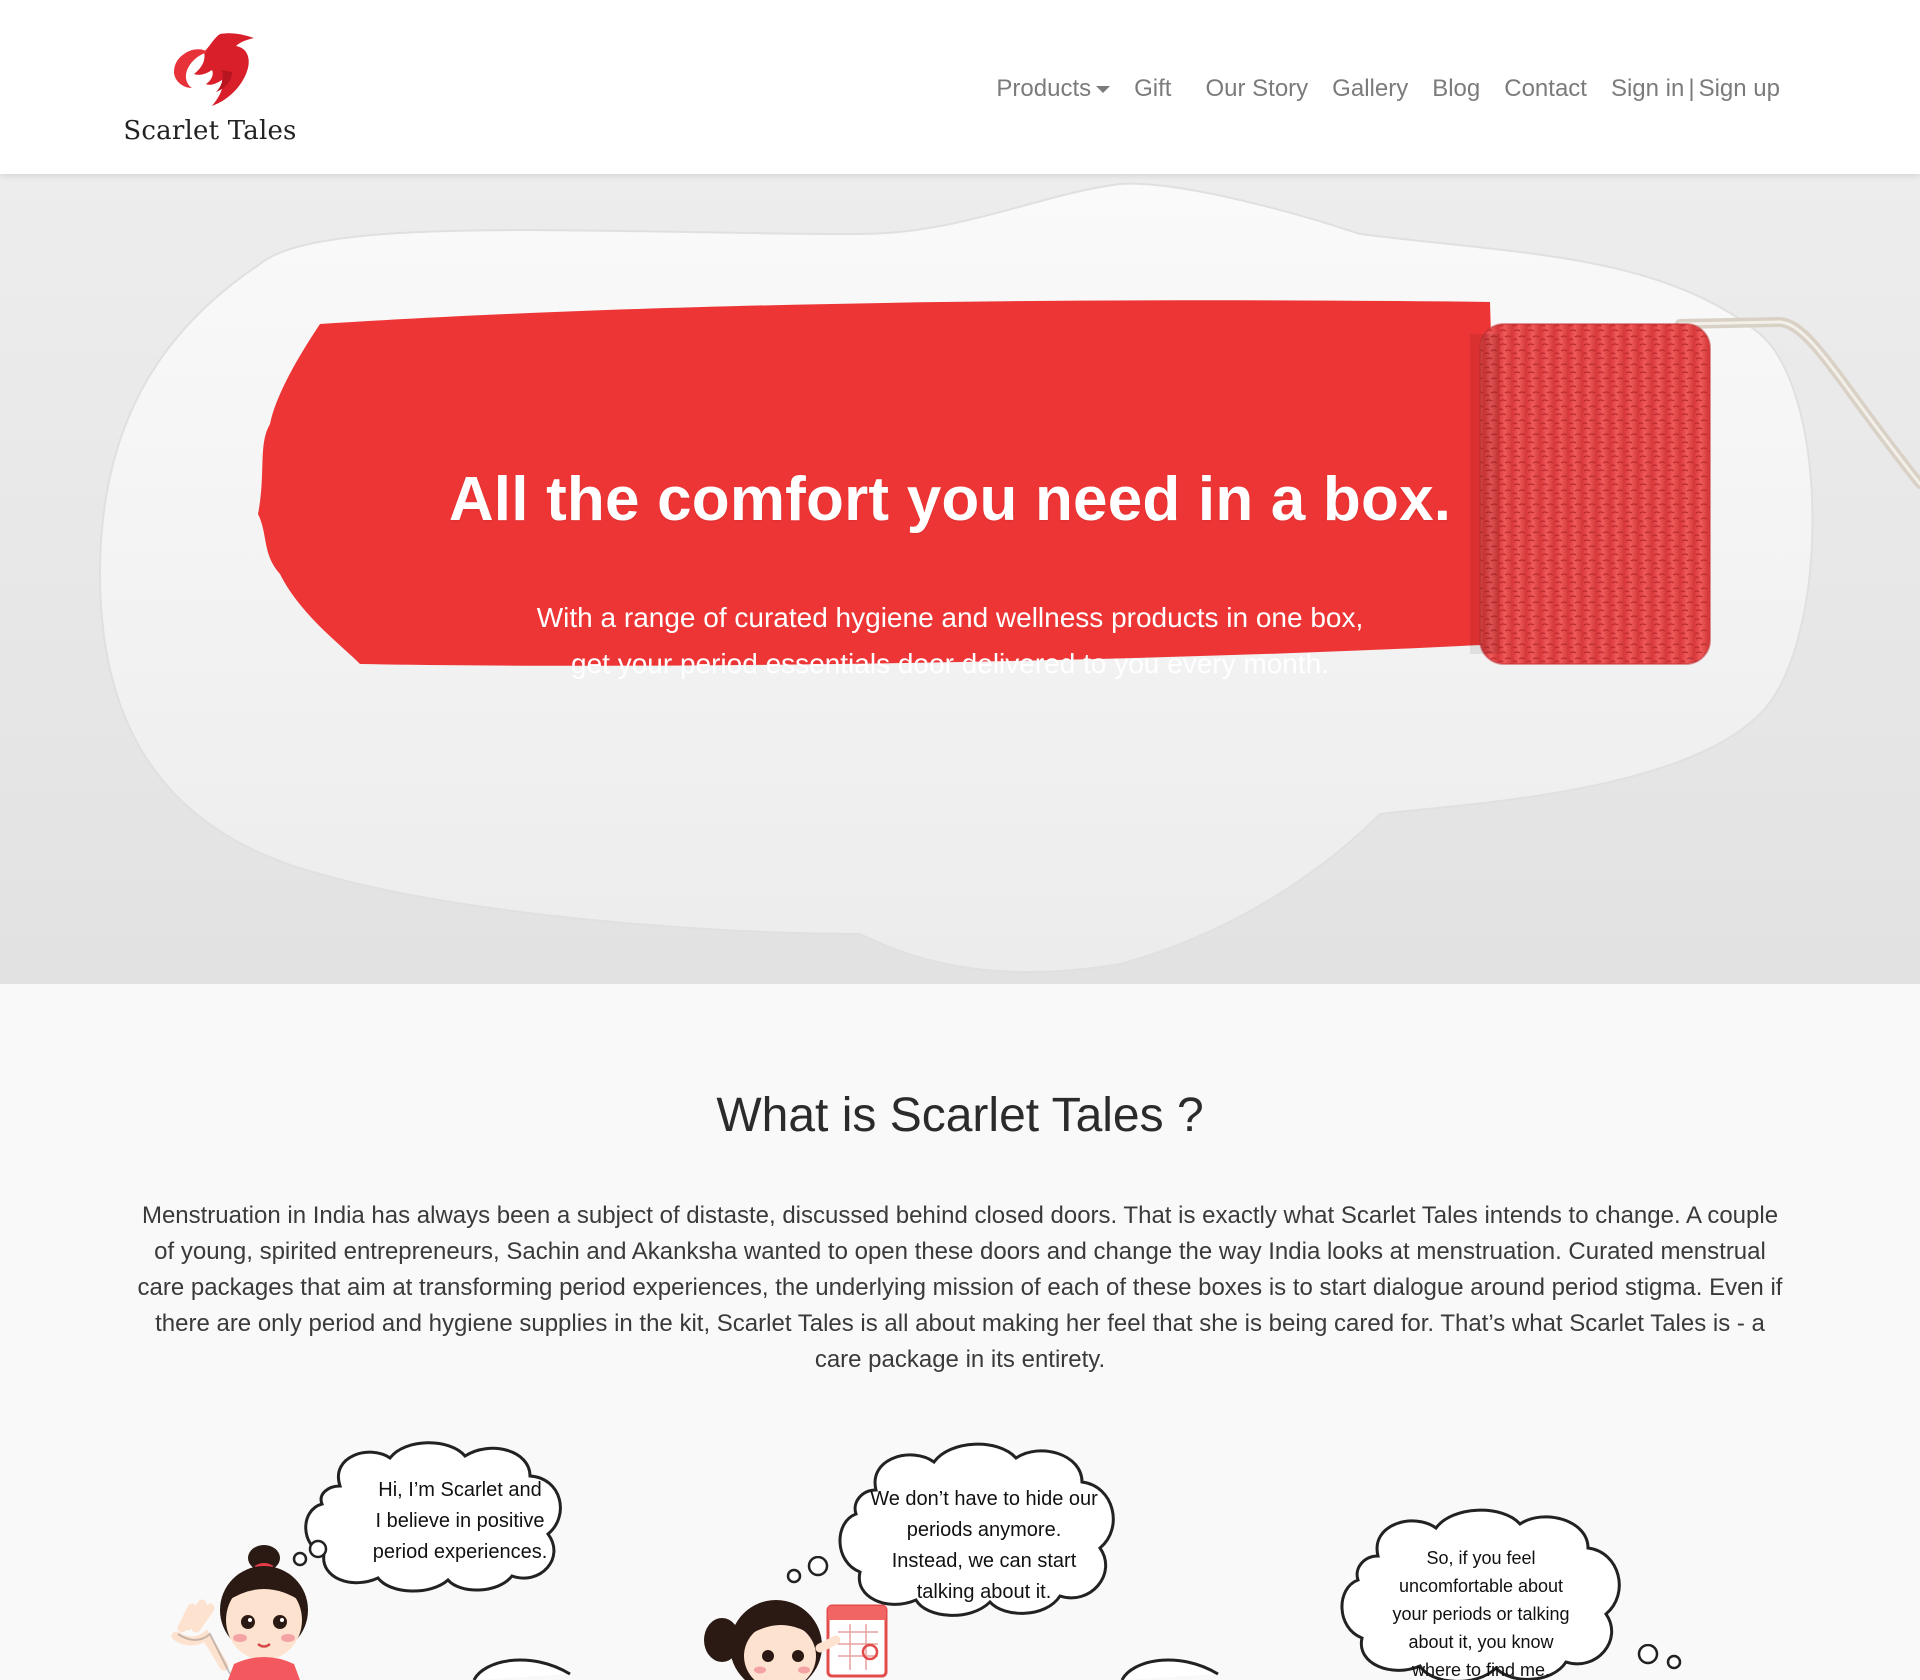 Image resolution: width=1920 pixels, height=1680 pixels. I want to click on partial-bubble-middle, so click(1169, 1669).